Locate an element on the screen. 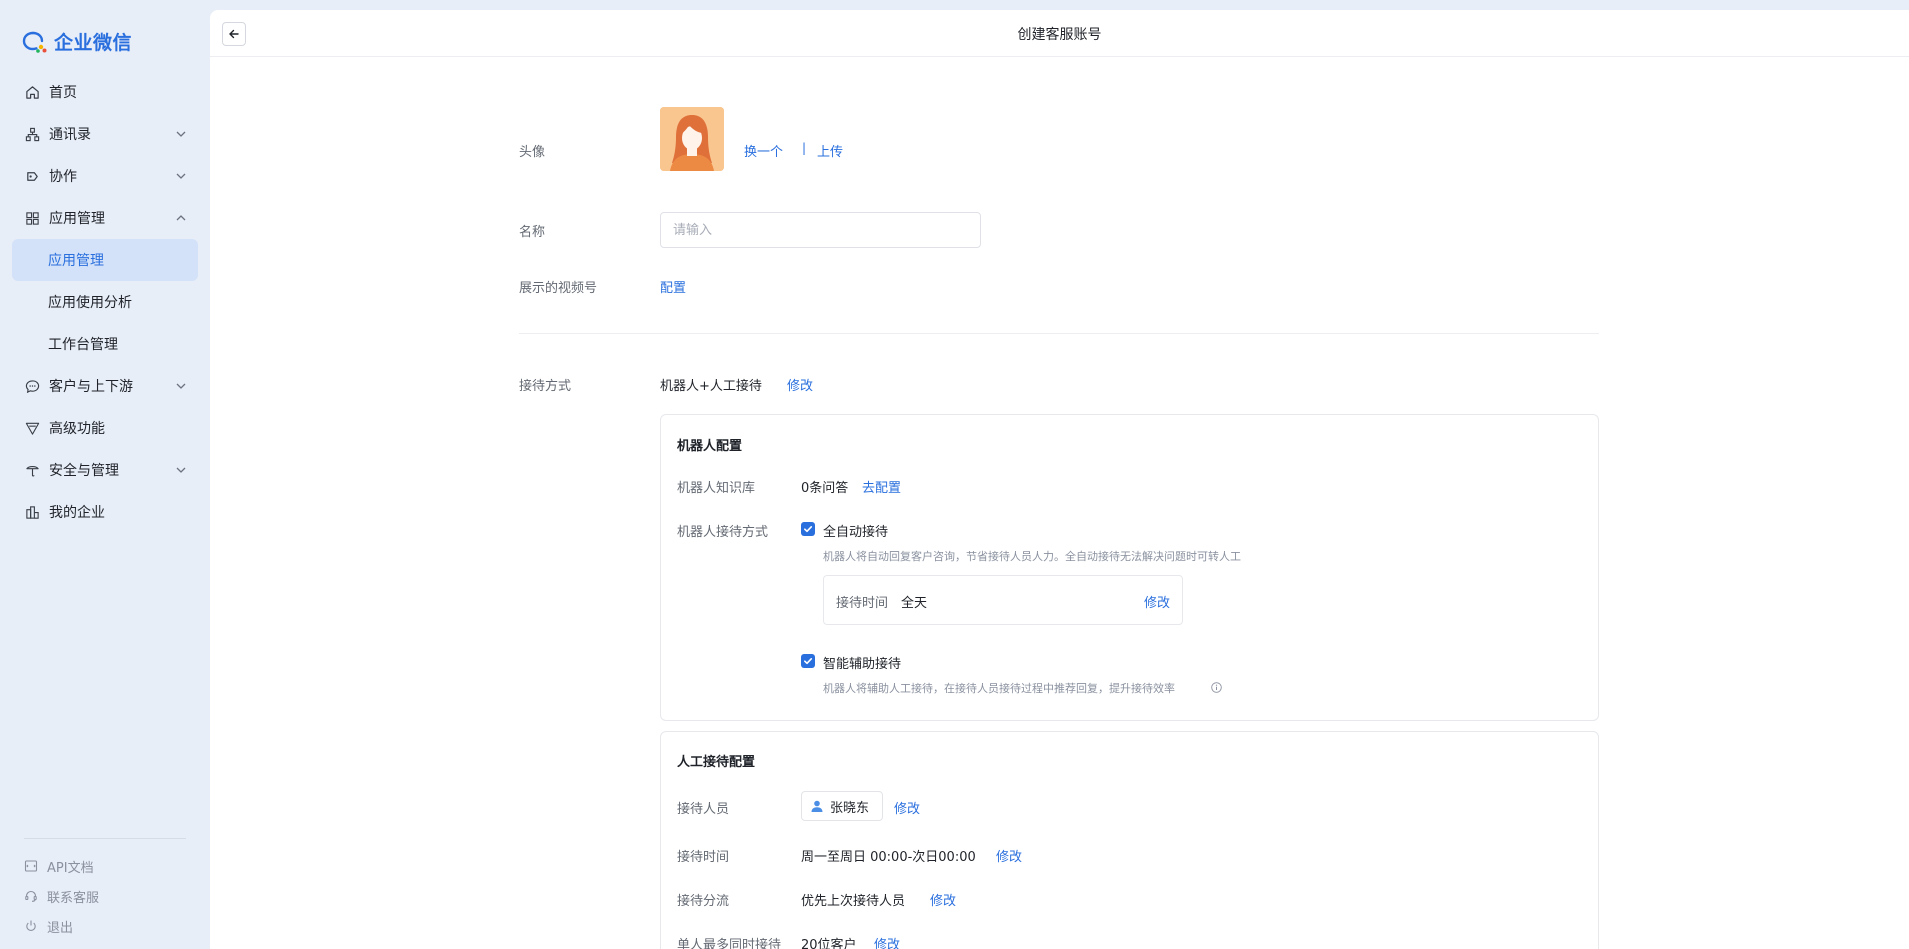  change-avatar-link: 换一个 is located at coordinates (763, 150).